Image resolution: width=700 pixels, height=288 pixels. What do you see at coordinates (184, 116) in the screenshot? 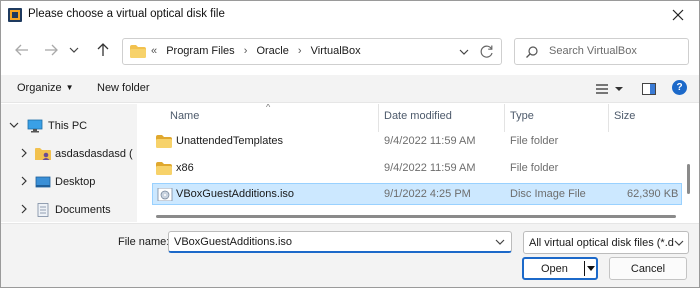
I see `column-header-name: Name` at bounding box center [184, 116].